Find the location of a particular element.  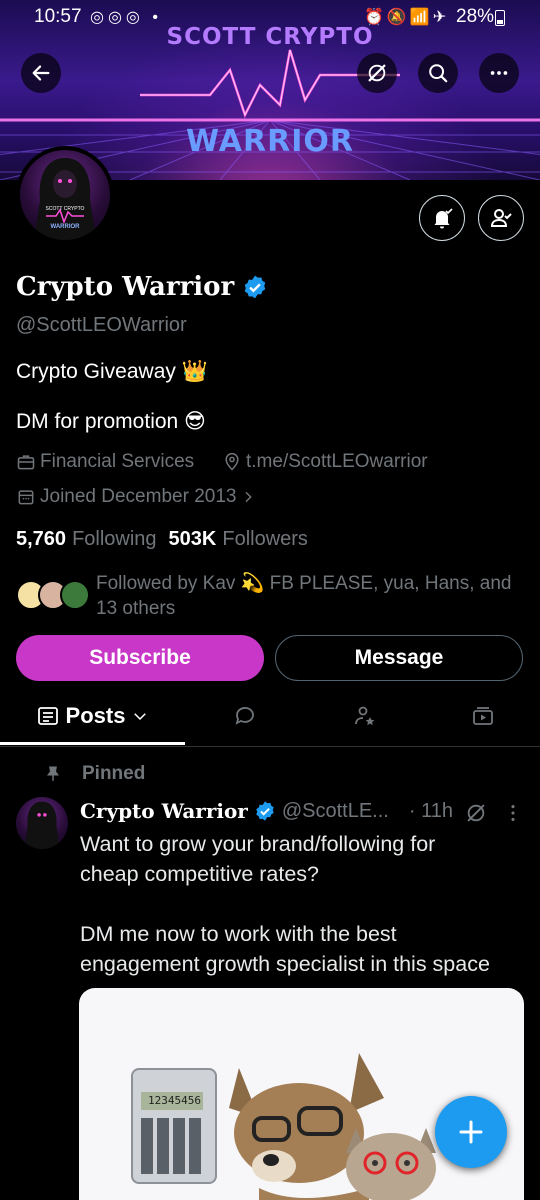

more-icon is located at coordinates (499, 73).